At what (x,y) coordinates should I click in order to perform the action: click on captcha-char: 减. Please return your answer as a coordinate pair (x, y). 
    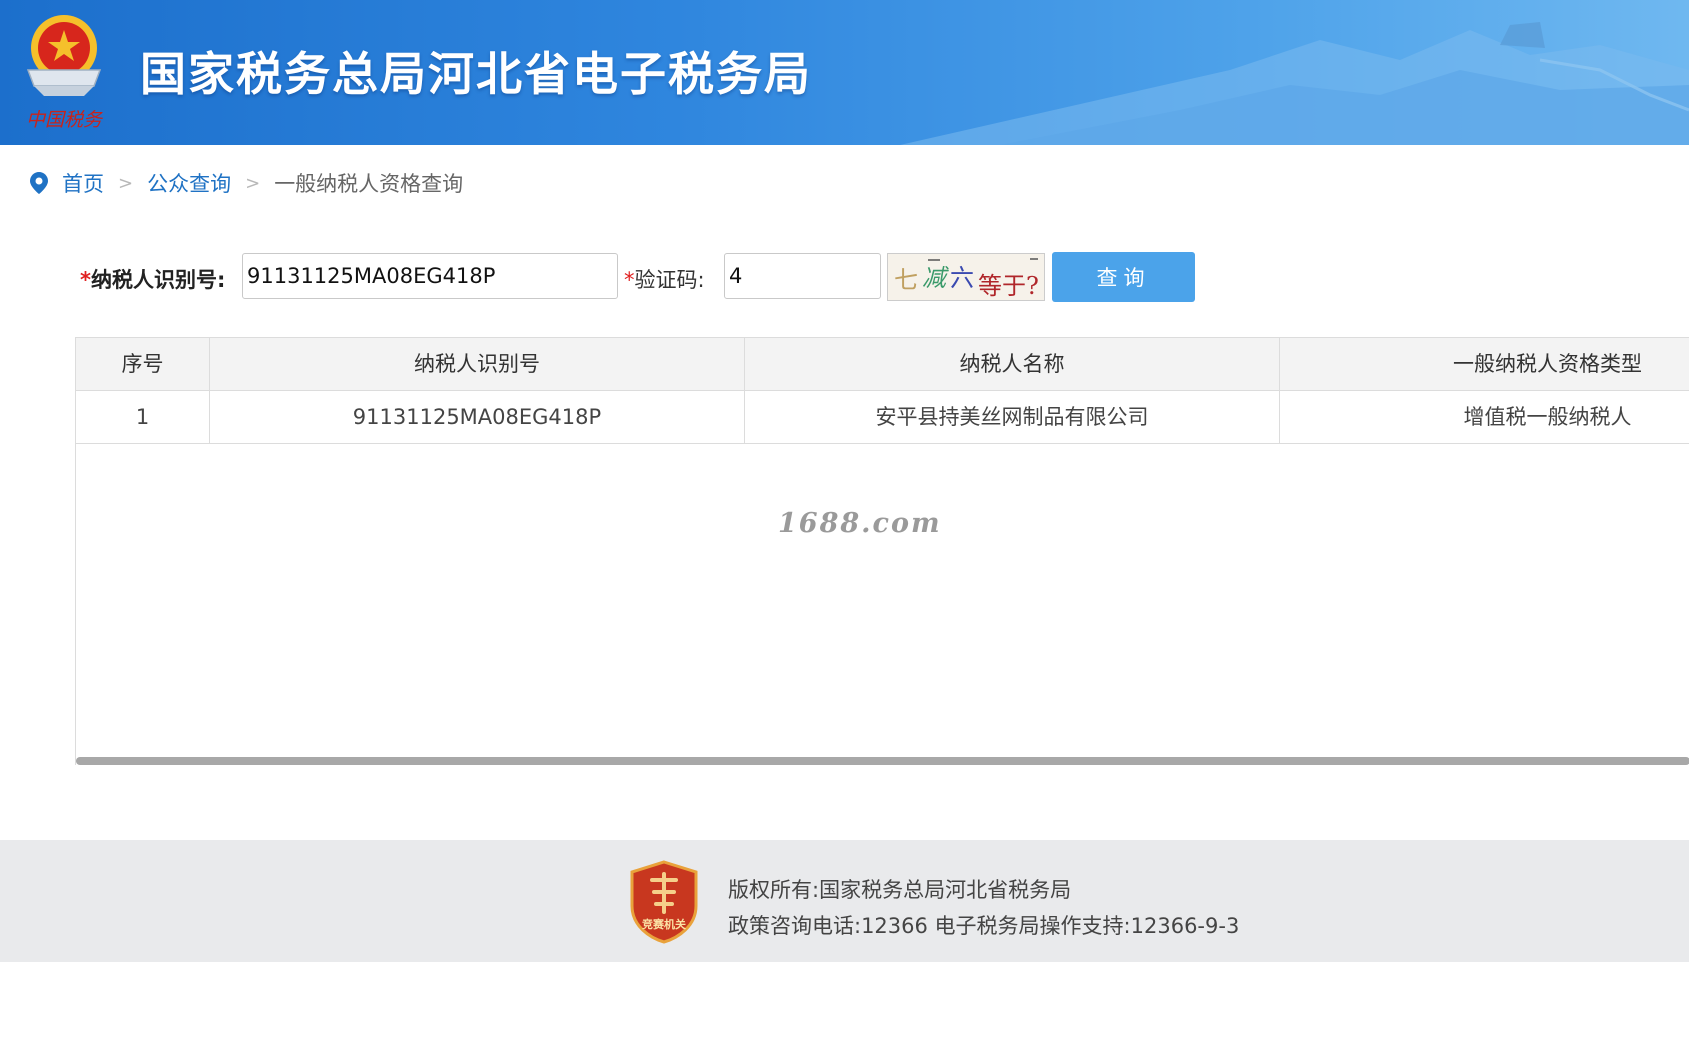
    Looking at the image, I should click on (935, 278).